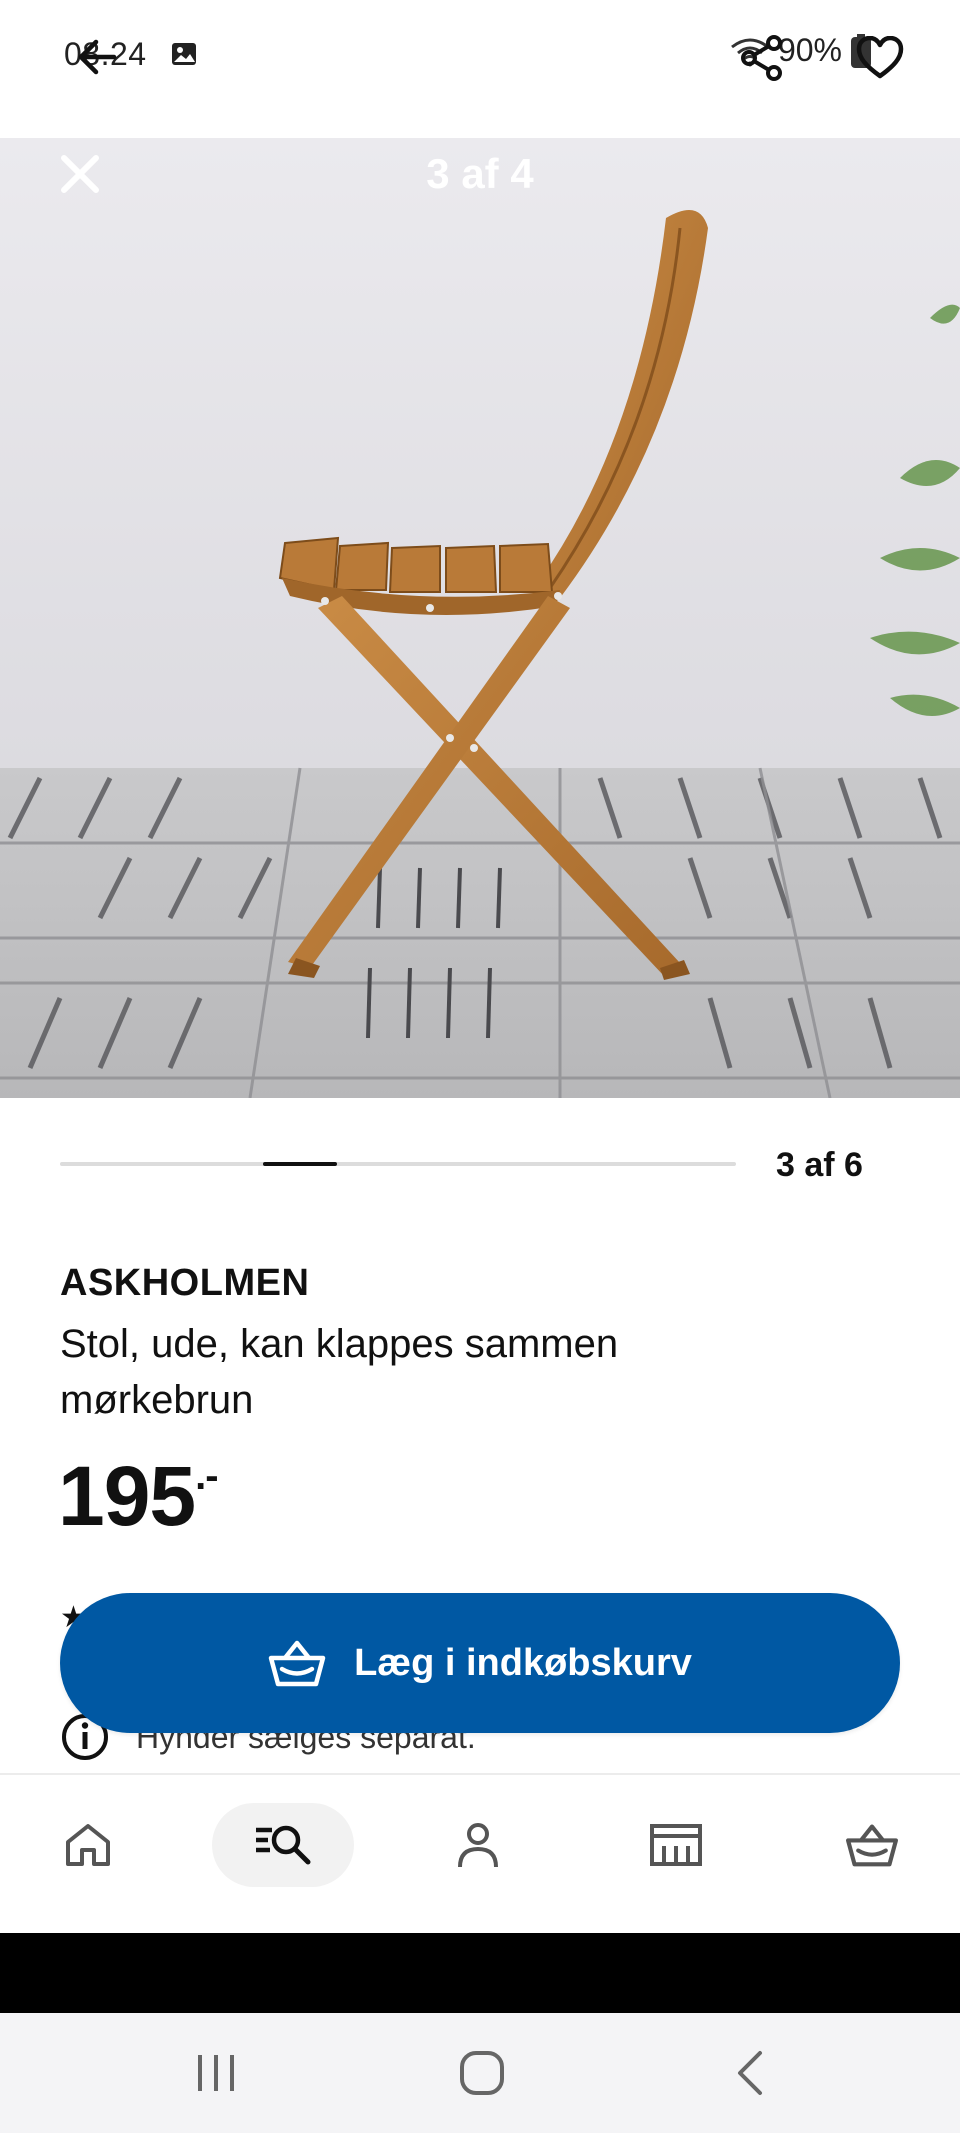  I want to click on basket-icon, so click(872, 1845).